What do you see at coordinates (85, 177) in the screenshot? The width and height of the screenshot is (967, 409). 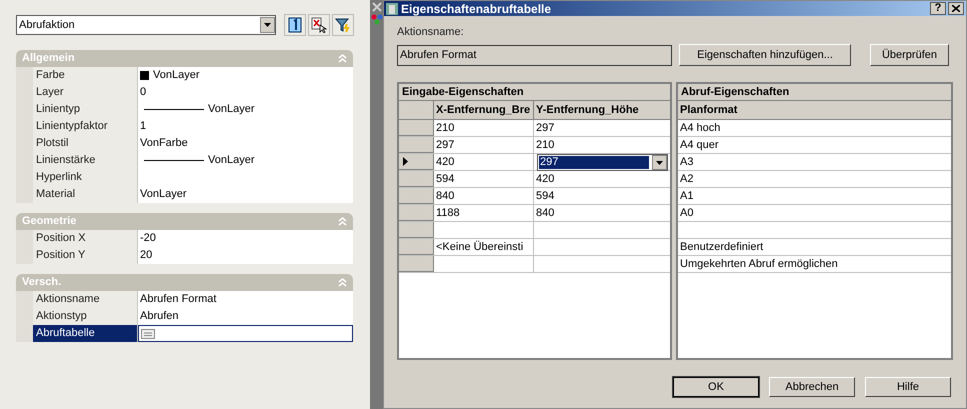 I see `property-label: Hyperlink` at bounding box center [85, 177].